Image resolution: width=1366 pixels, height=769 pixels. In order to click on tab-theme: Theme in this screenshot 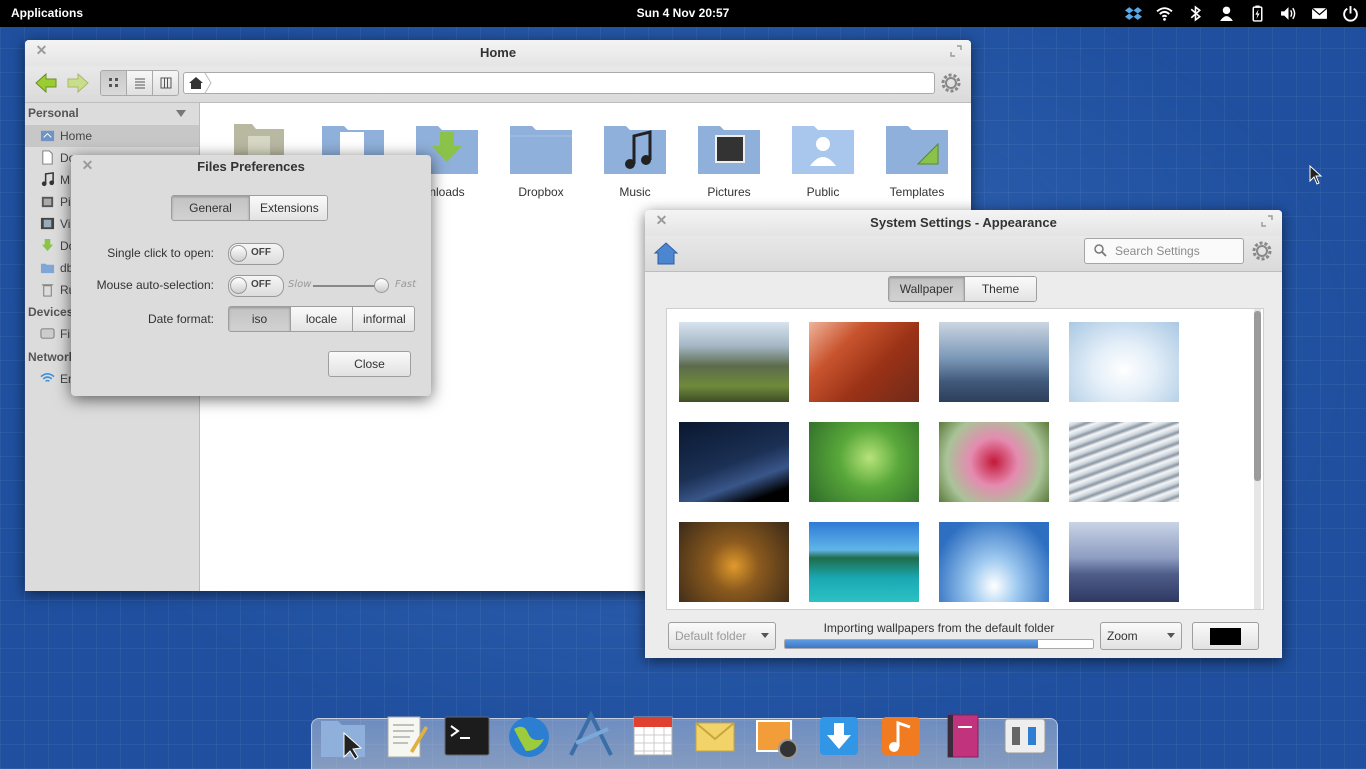, I will do `click(1000, 289)`.